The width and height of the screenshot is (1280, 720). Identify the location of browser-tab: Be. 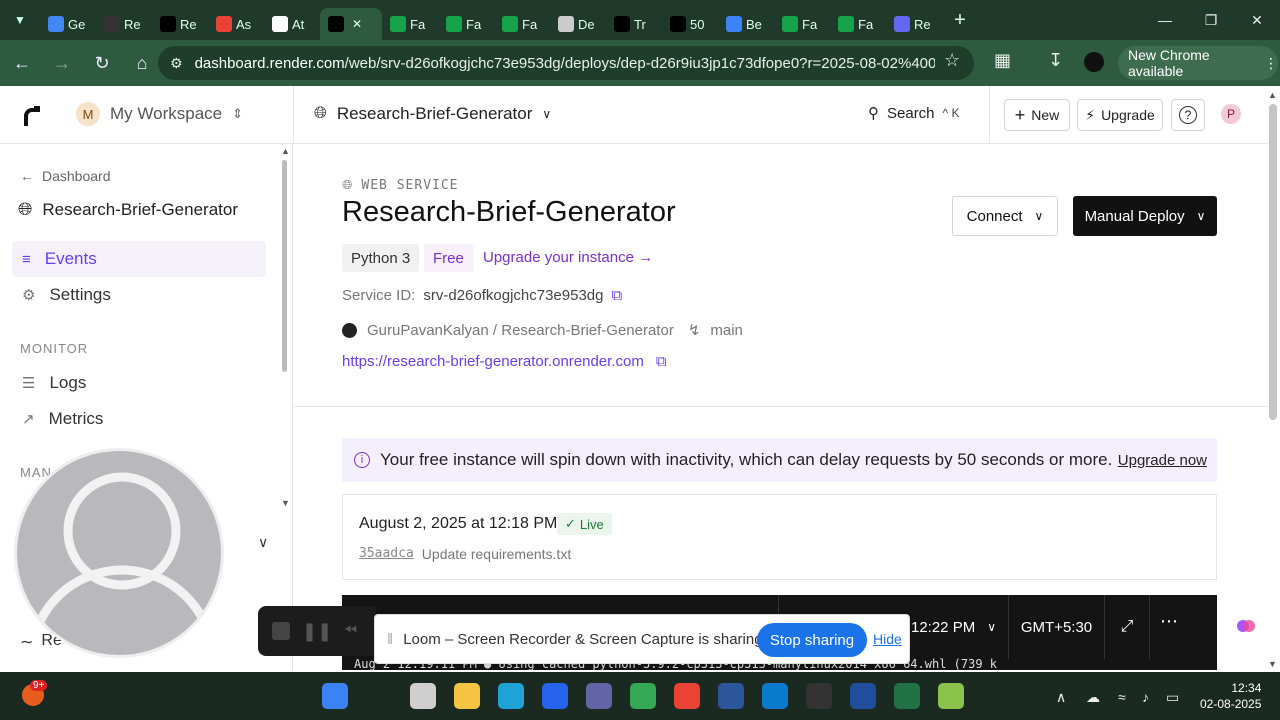
(746, 24).